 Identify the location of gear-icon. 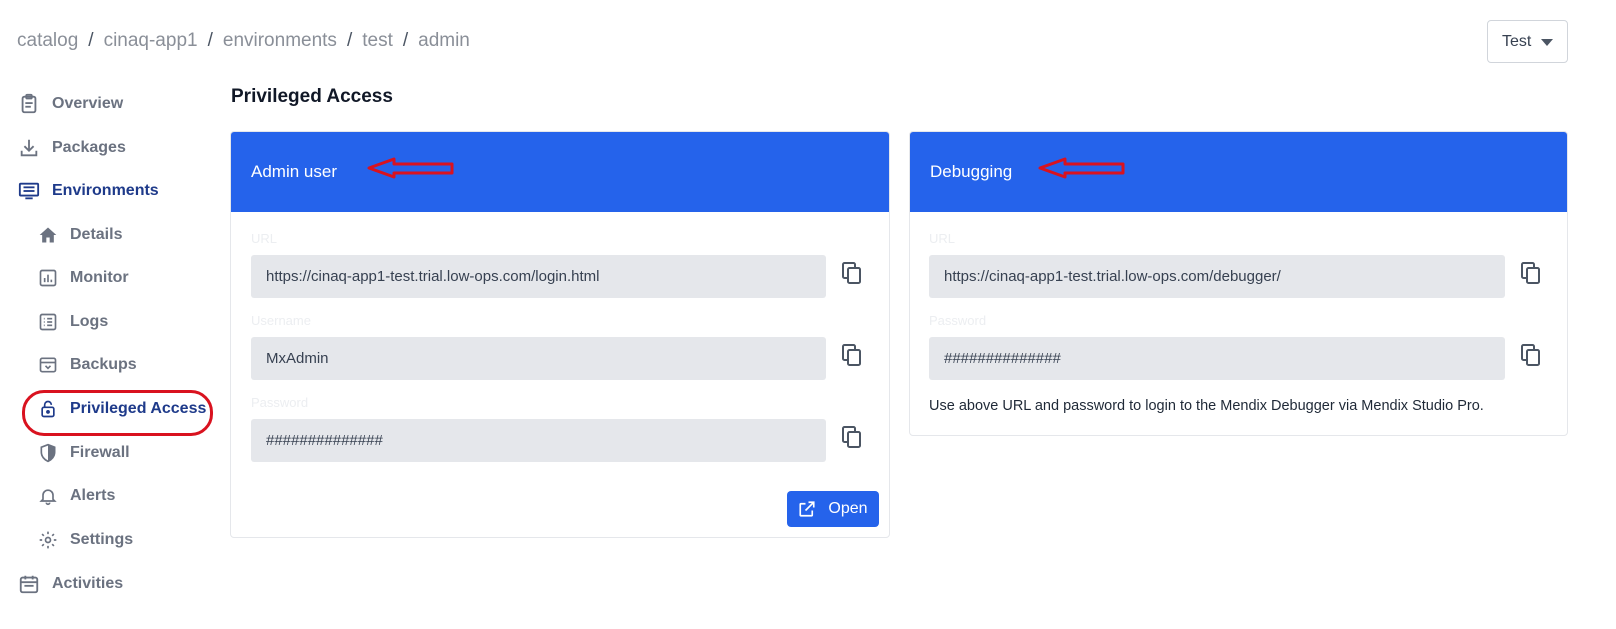
(48, 540).